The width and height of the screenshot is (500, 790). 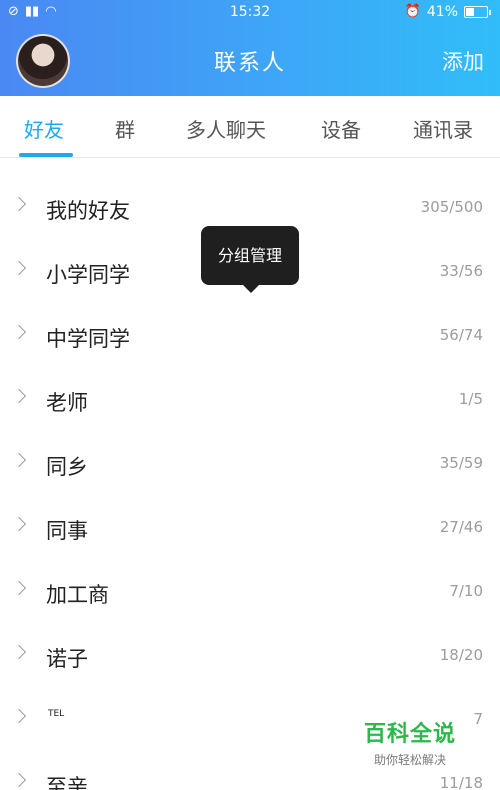 What do you see at coordinates (88, 275) in the screenshot?
I see `group-name: 小学同学` at bounding box center [88, 275].